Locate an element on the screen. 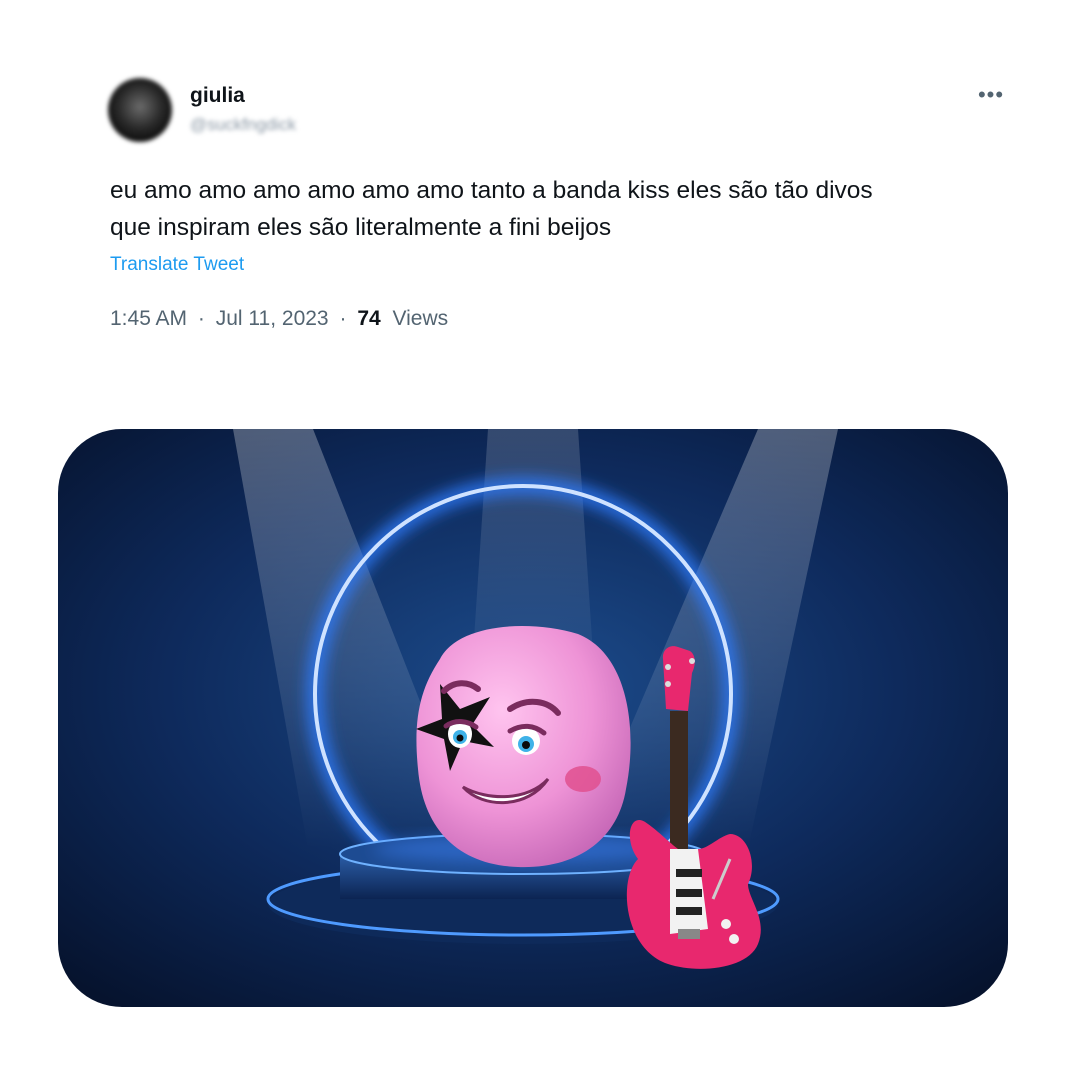 This screenshot has height=1080, width=1080. translate-tweet-link: Translate Tweet is located at coordinates (177, 265).